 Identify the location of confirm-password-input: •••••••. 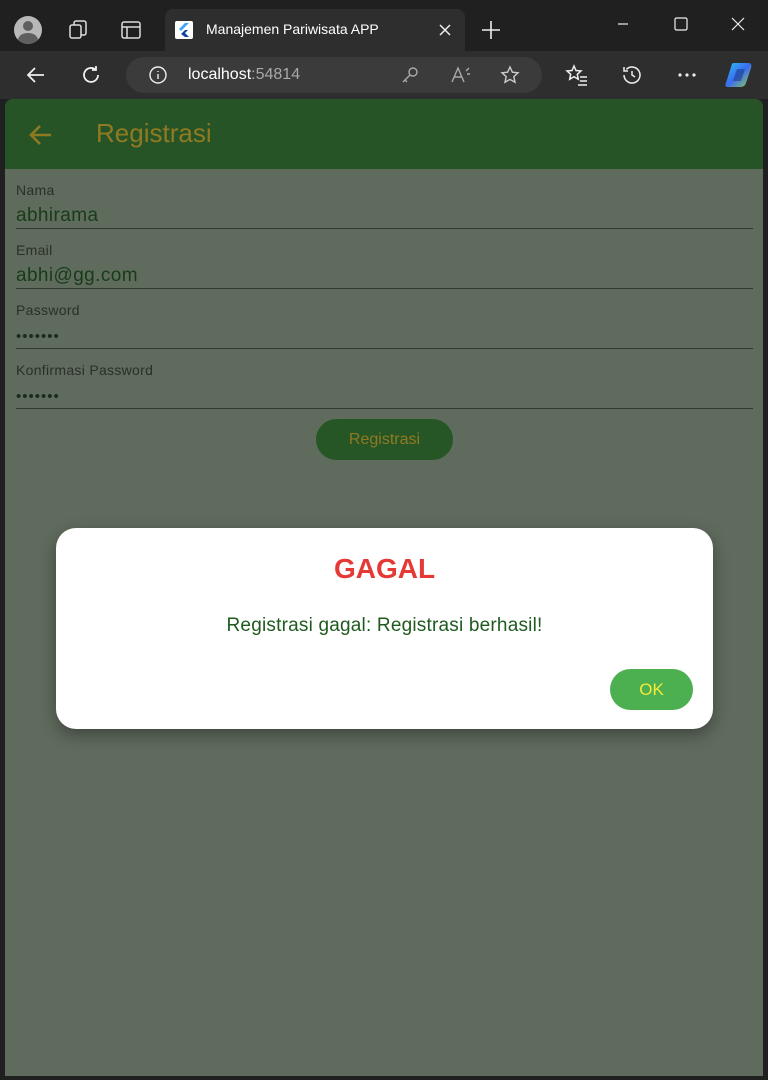
(38, 396).